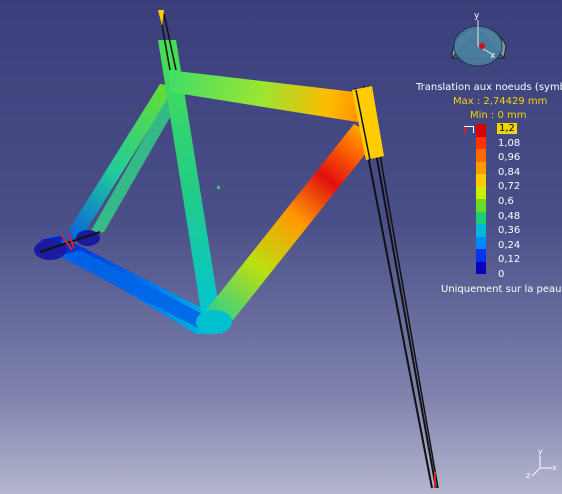  Describe the element at coordinates (214, 322) in the screenshot. I see `bottom-bracket` at that location.